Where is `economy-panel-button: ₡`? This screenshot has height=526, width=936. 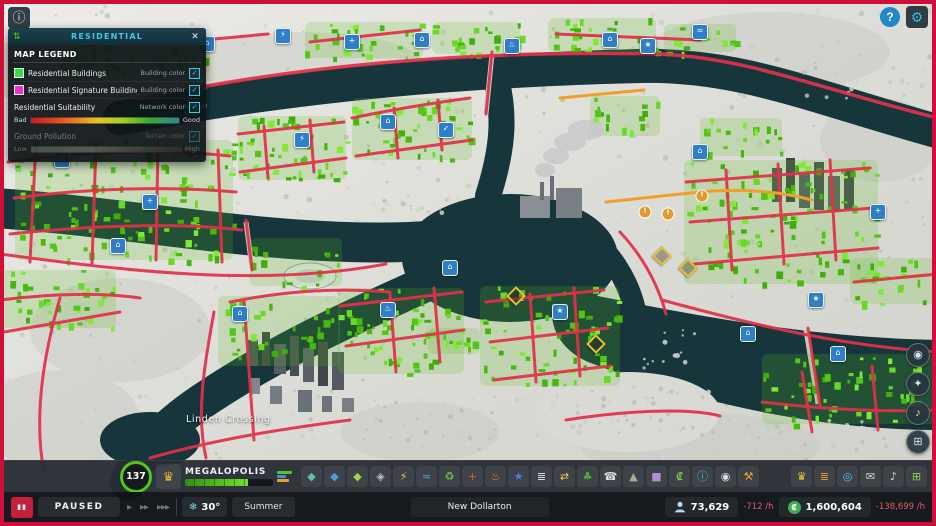
economy-panel-button: ₡ is located at coordinates (679, 476).